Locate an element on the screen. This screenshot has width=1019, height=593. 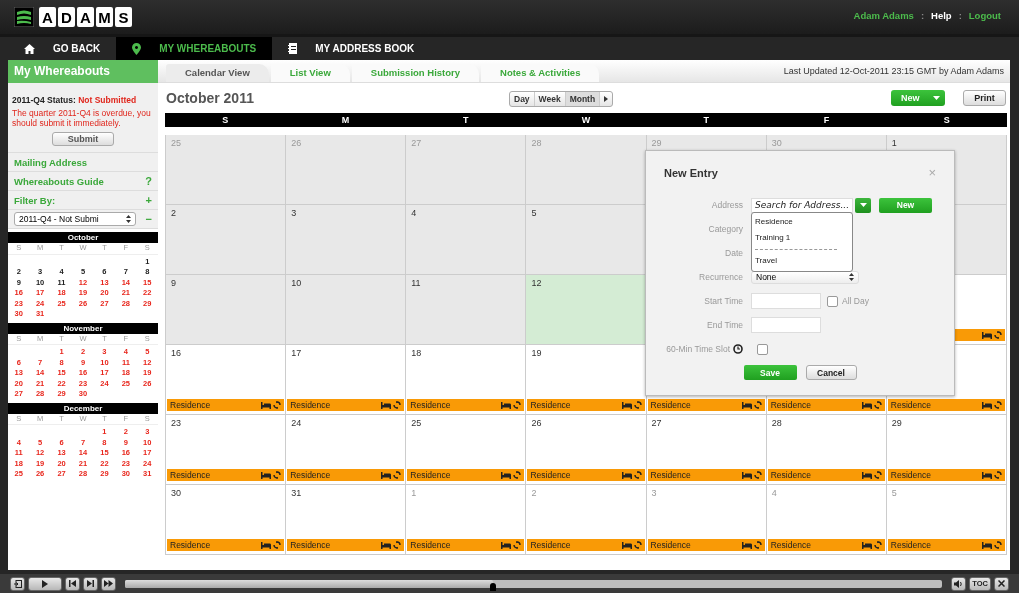
status-value: Not Submitted is located at coordinates (107, 100).